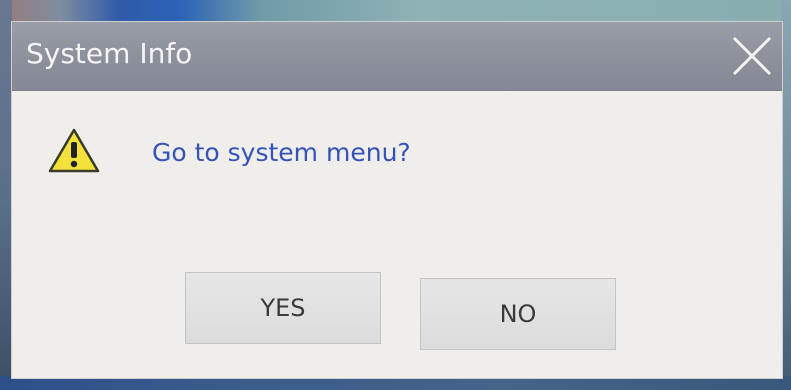 The width and height of the screenshot is (791, 390). What do you see at coordinates (74, 150) in the screenshot?
I see `warning-icon` at bounding box center [74, 150].